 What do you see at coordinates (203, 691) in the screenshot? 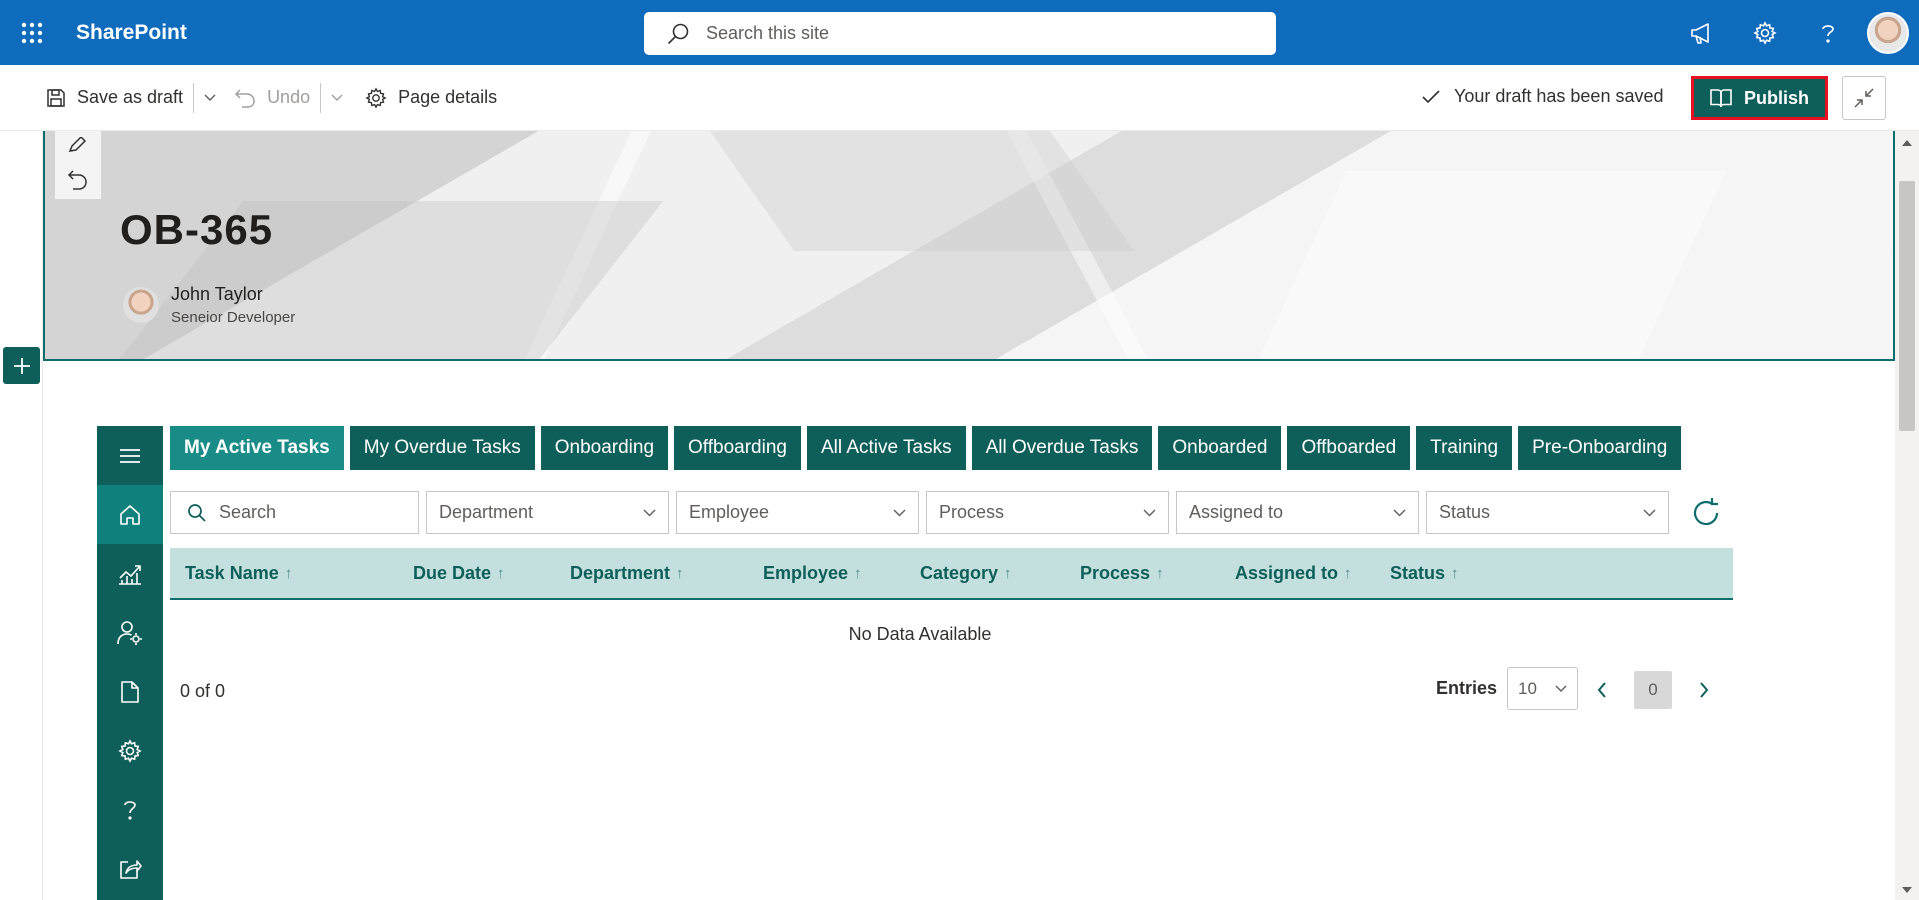
I see `record-count: 0 of 0` at bounding box center [203, 691].